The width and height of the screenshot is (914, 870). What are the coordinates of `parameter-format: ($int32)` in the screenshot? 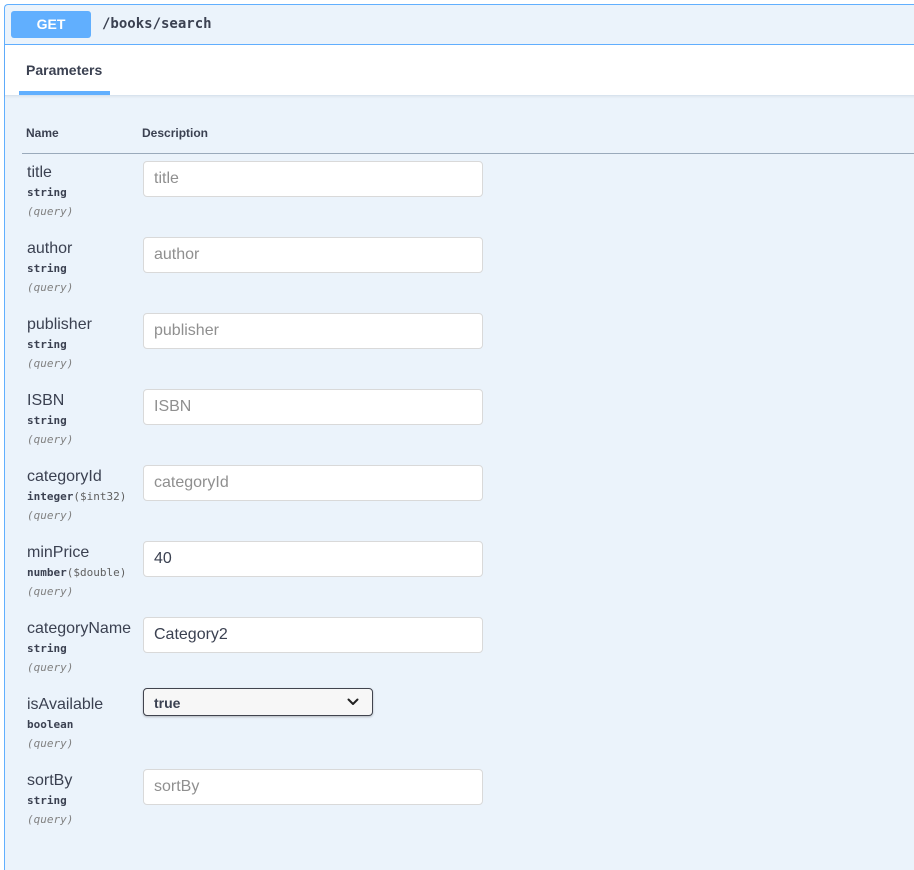 It's located at (100, 496).